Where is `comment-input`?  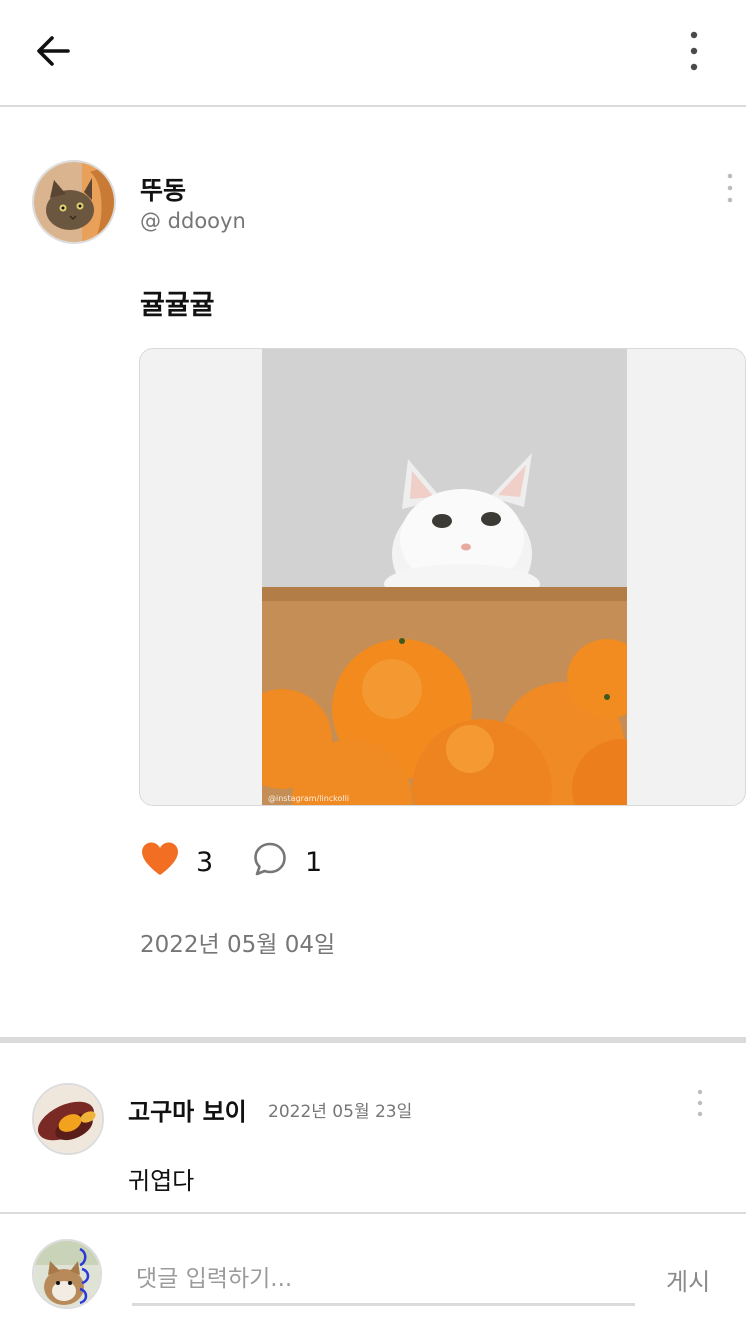
comment-input is located at coordinates (383, 1280).